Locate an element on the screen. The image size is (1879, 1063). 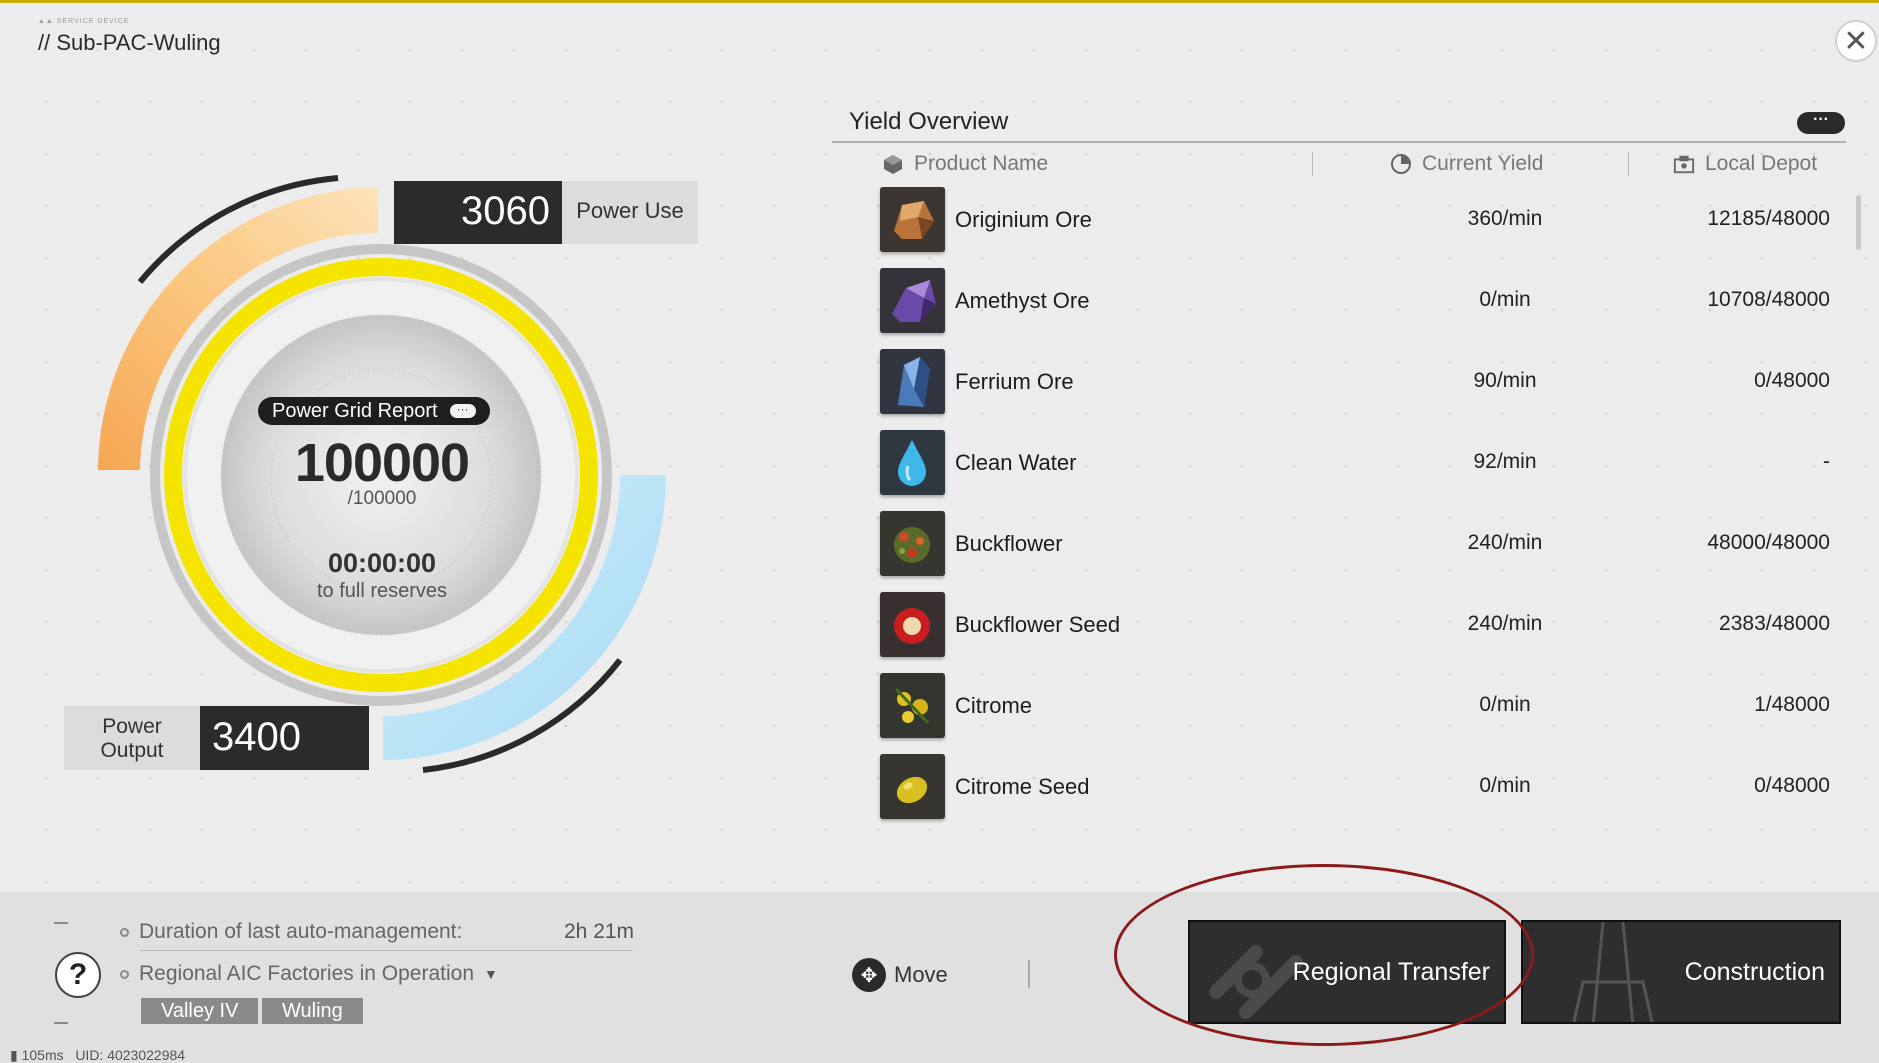
reserve-timer: 00:00:00 is located at coordinates (382, 563).